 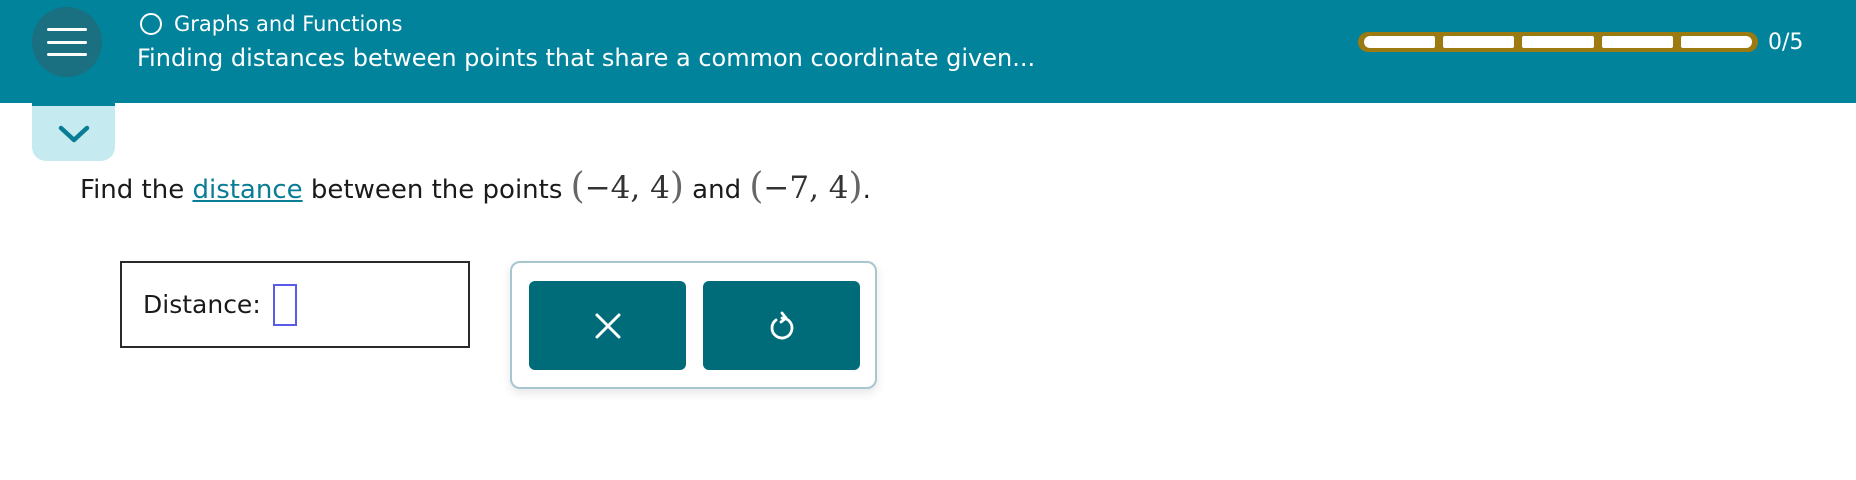 I want to click on hamburger-menu-icon, so click(x=67, y=42).